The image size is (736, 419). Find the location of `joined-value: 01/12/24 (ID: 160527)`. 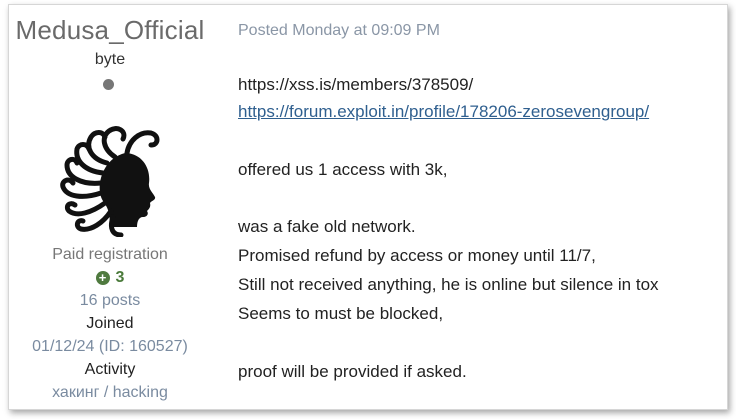

joined-value: 01/12/24 (ID: 160527) is located at coordinates (110, 346).